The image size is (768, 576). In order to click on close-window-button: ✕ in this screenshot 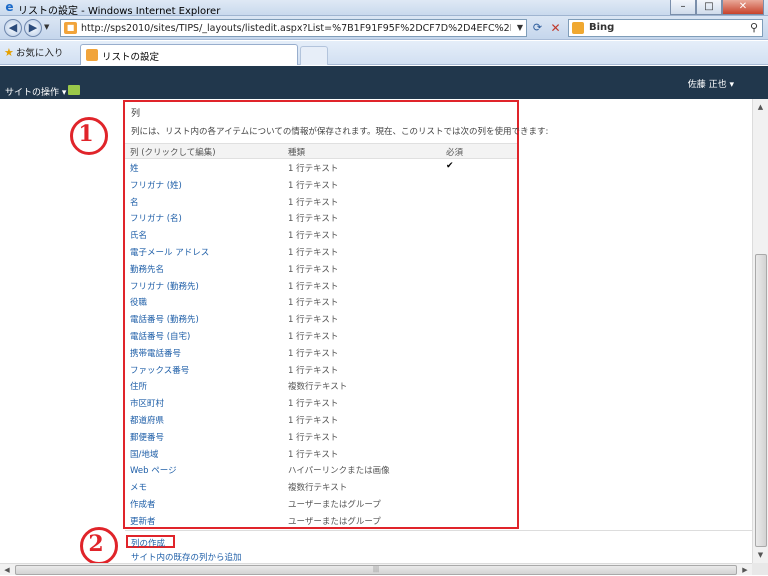, I will do `click(743, 7)`.